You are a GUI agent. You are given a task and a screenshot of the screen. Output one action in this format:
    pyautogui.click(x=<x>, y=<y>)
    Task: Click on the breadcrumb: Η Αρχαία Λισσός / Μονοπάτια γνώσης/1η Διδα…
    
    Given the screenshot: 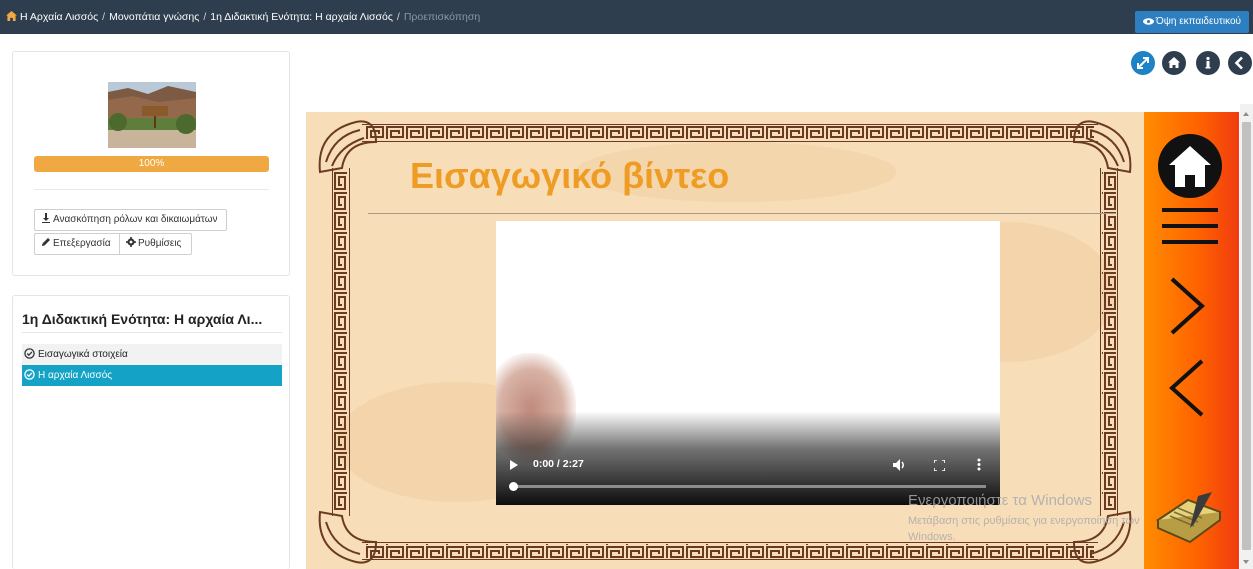 What is the action you would take?
    pyautogui.click(x=243, y=17)
    